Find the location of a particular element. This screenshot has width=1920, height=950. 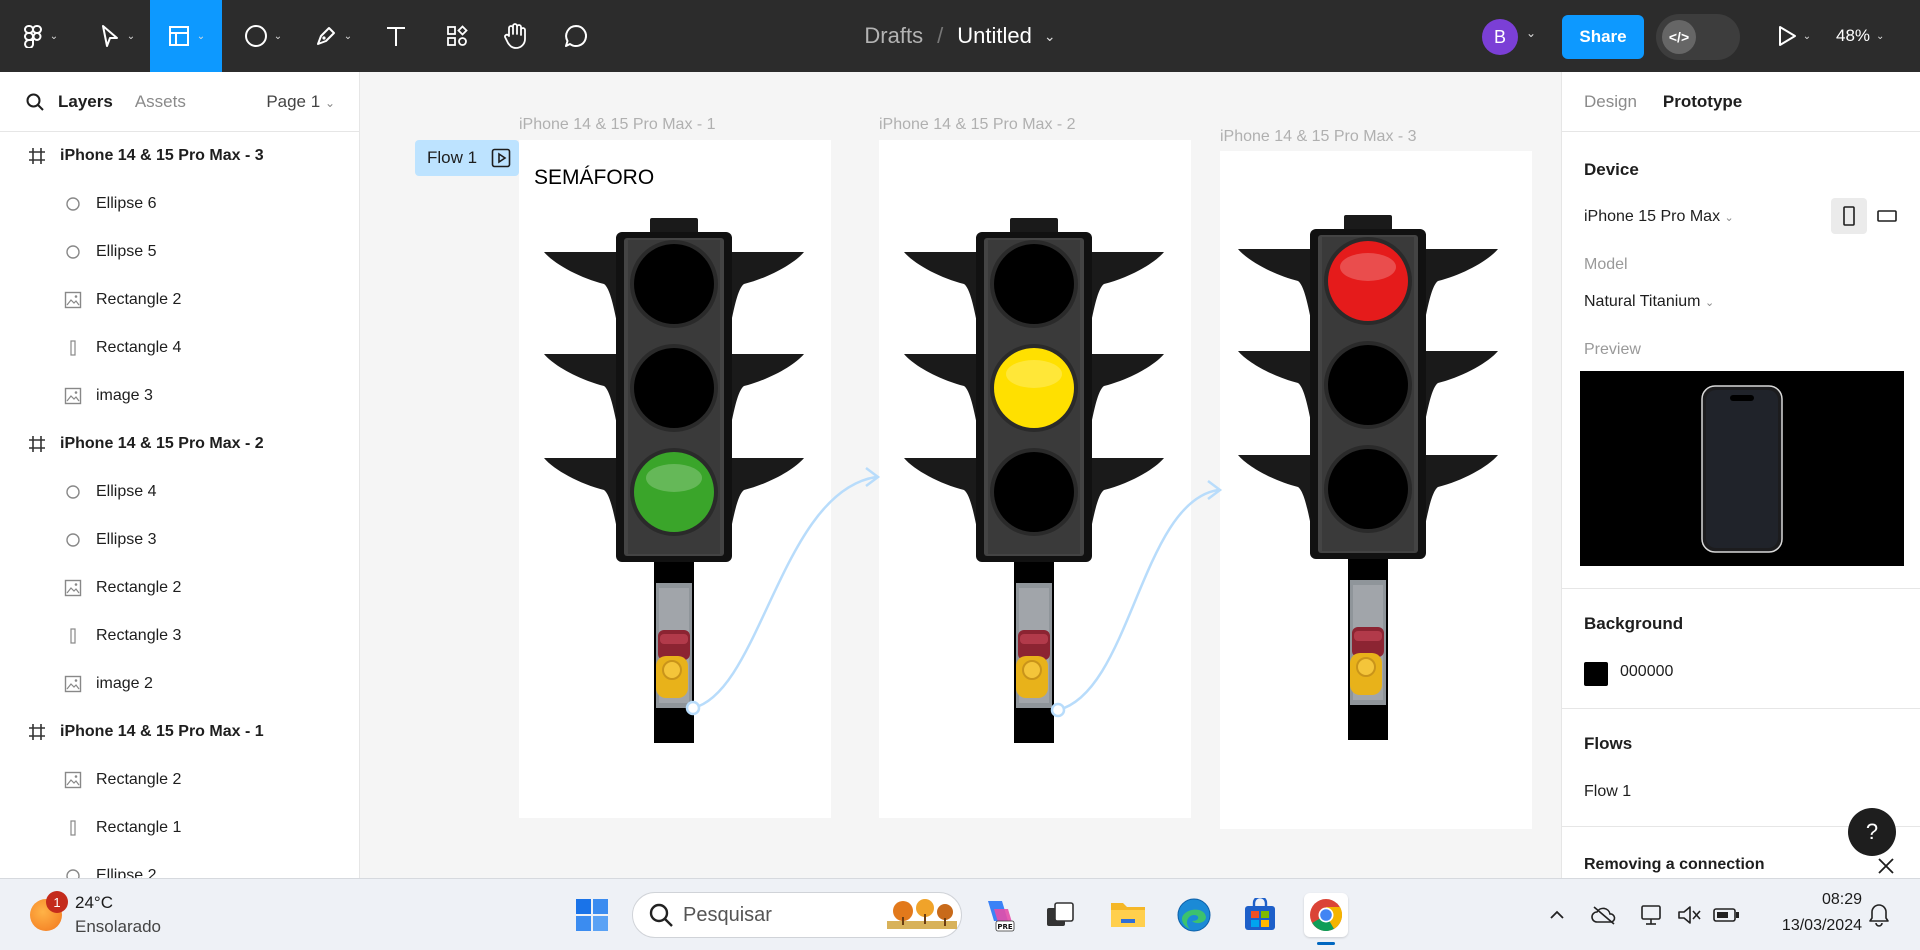

layer-row: Rectangle 3 is located at coordinates (179, 636).